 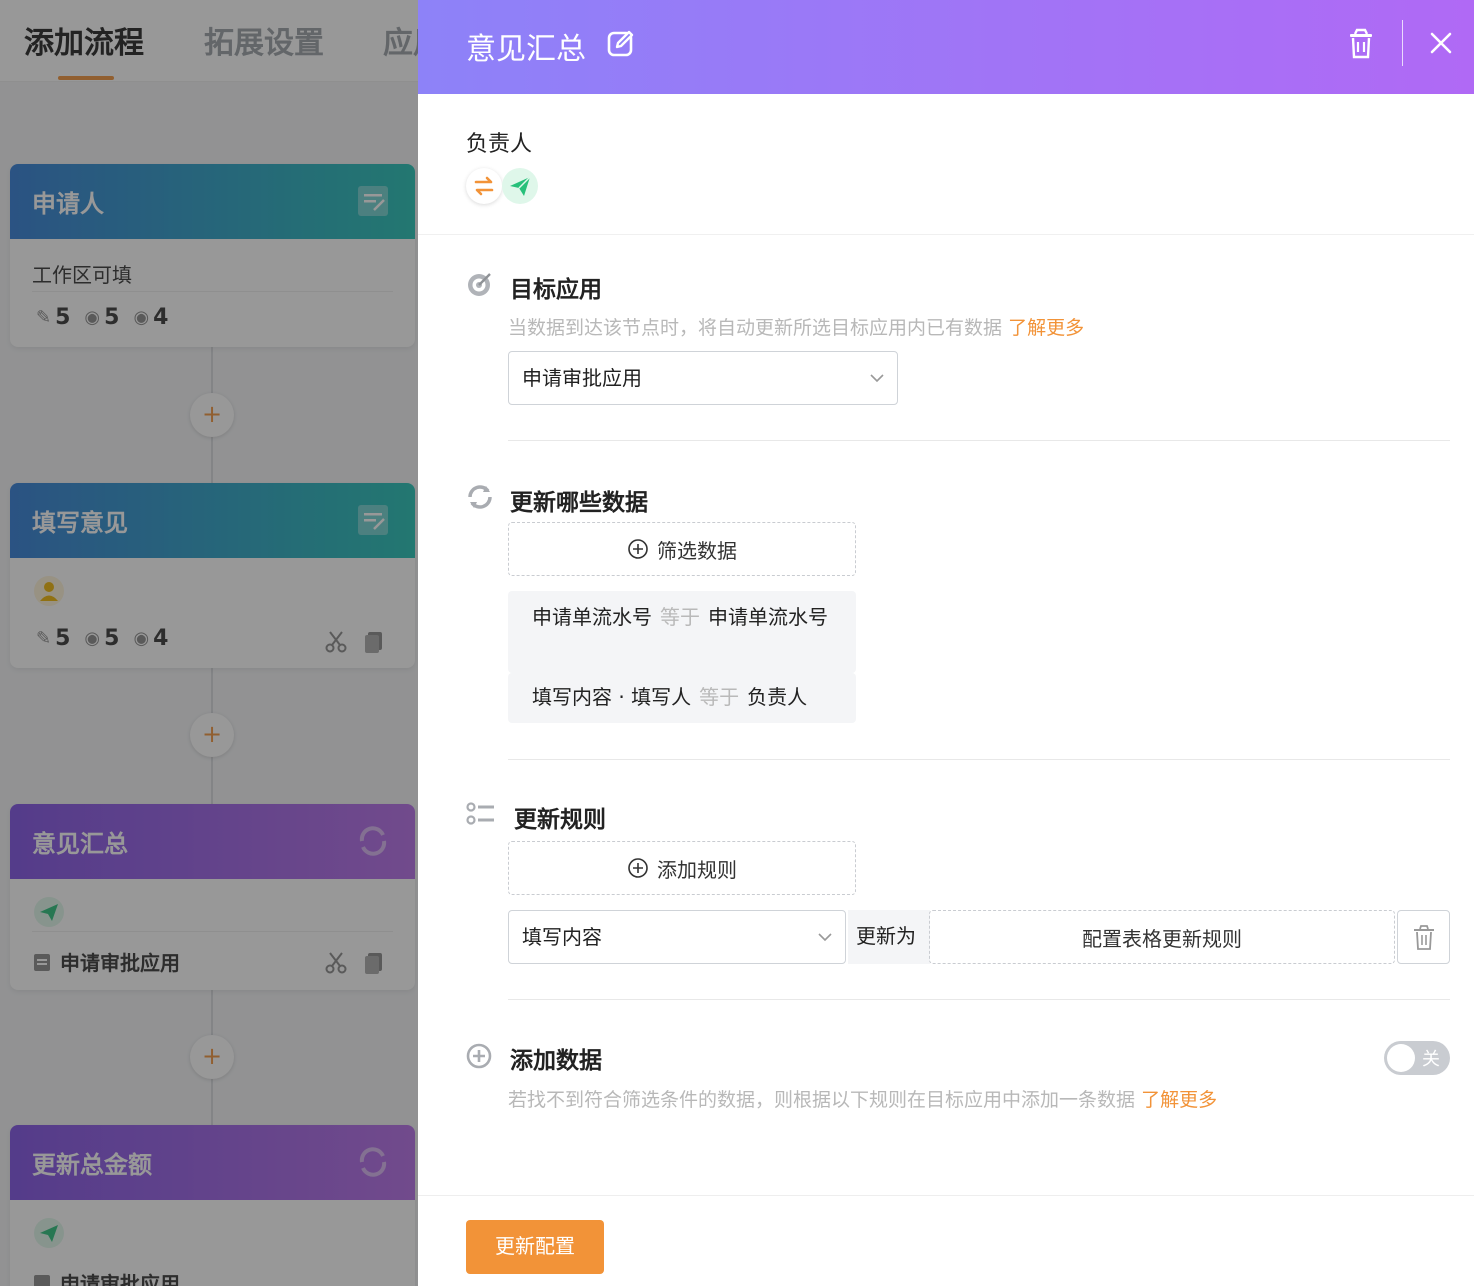 I want to click on filter-title: 更新哪些数据, so click(x=579, y=503).